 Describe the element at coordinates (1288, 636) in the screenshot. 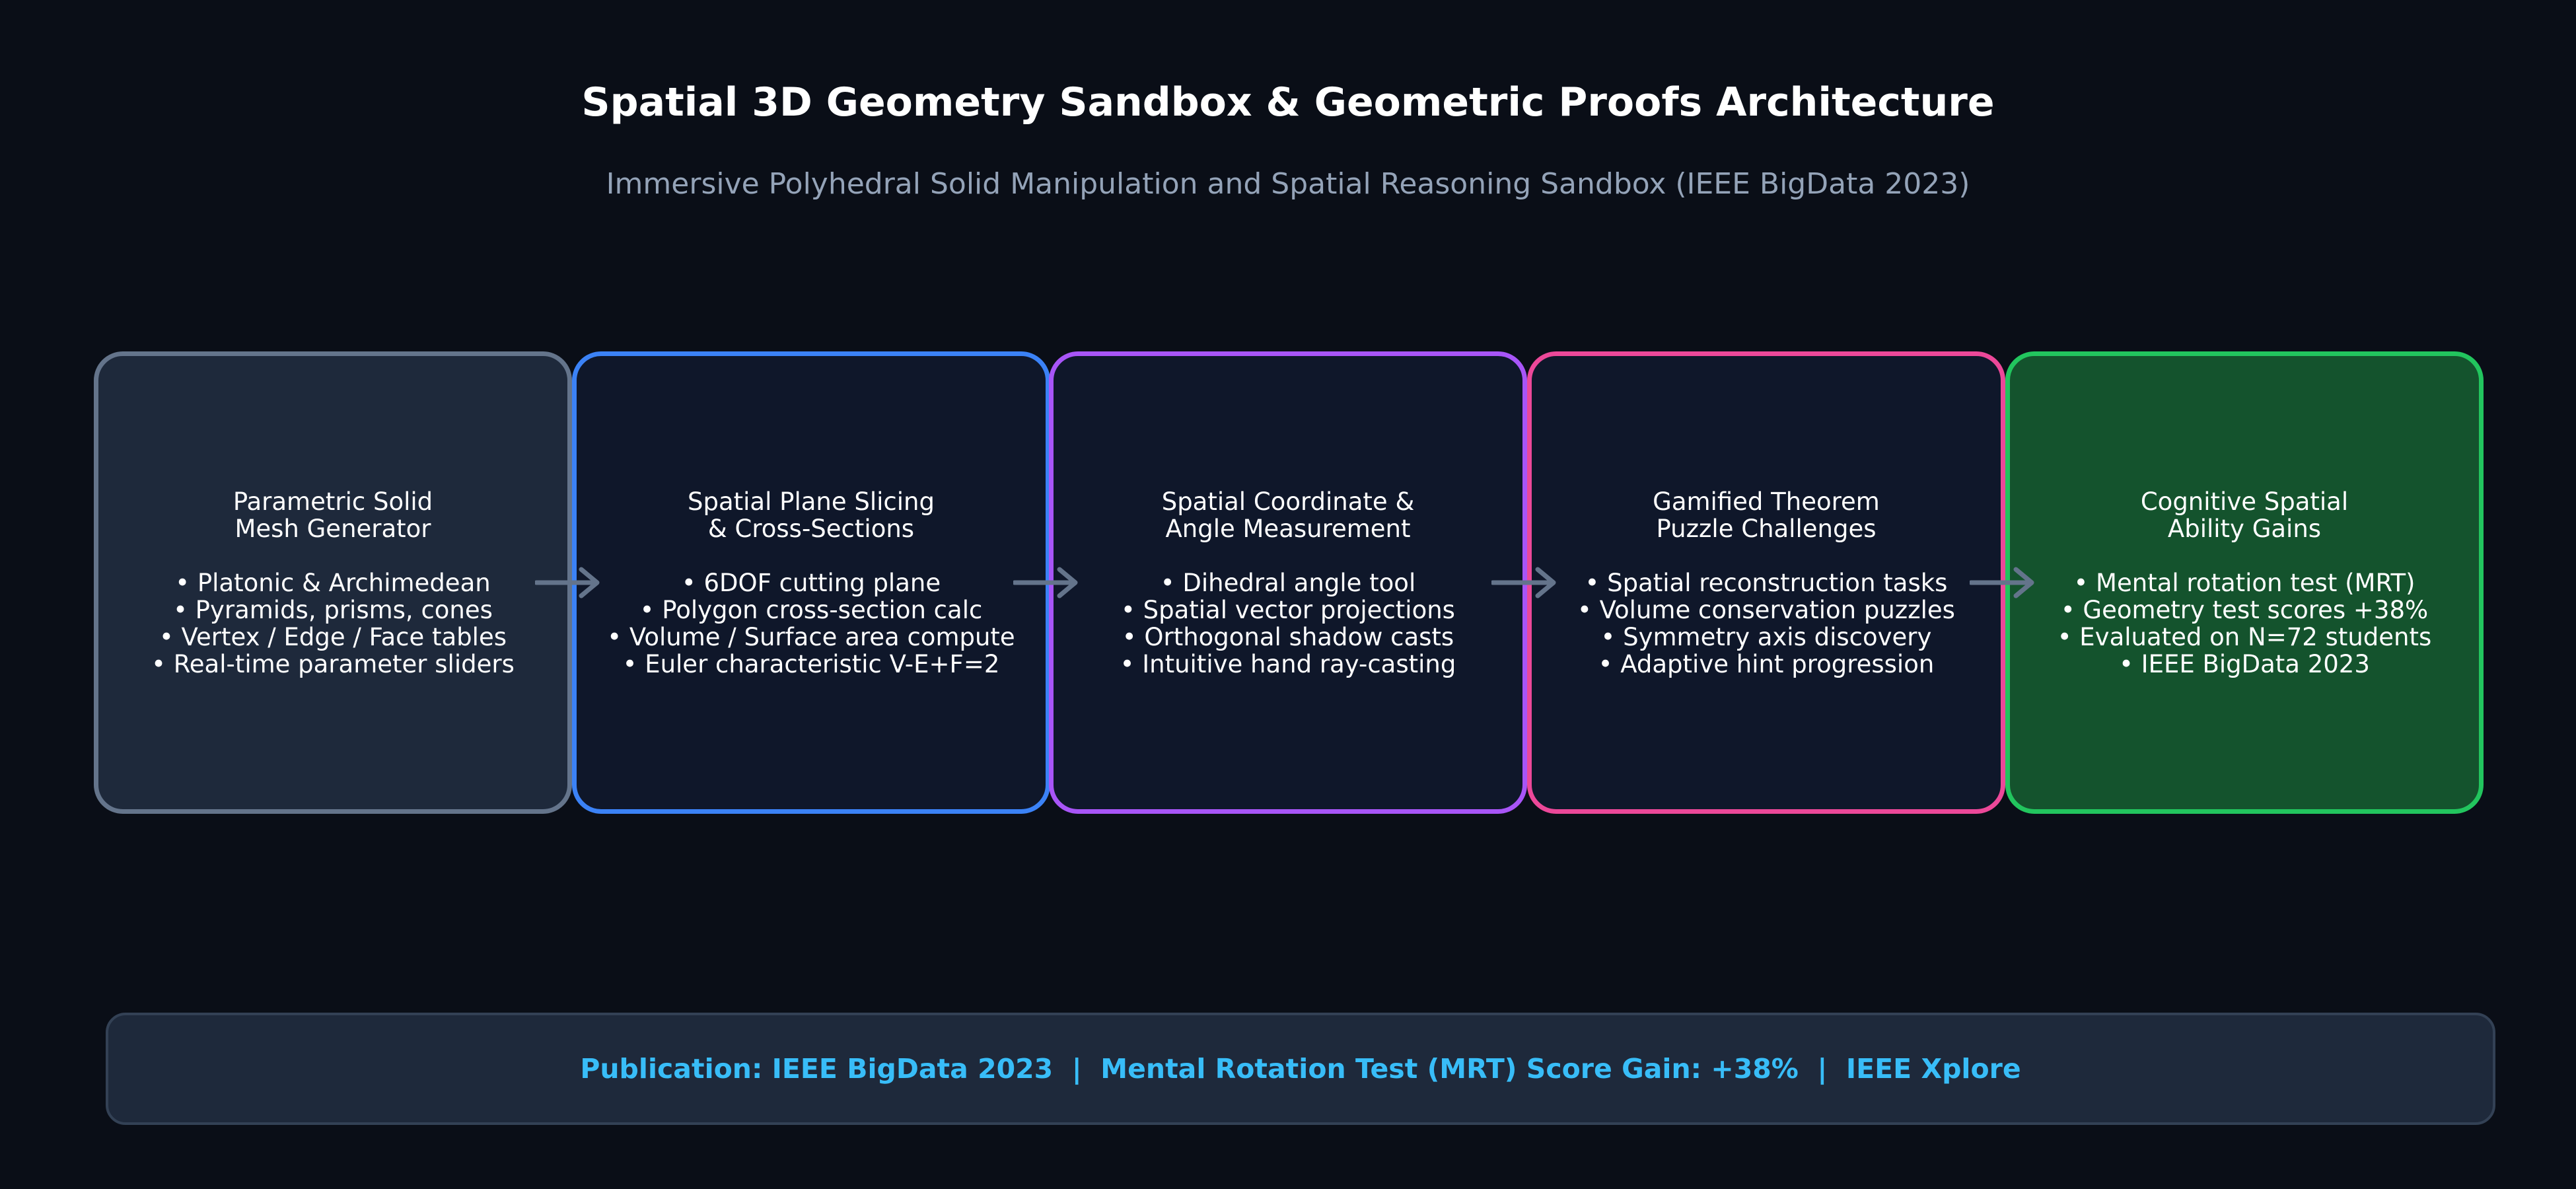

I see `stage-bullet: • Orthogonal shadow casts` at that location.